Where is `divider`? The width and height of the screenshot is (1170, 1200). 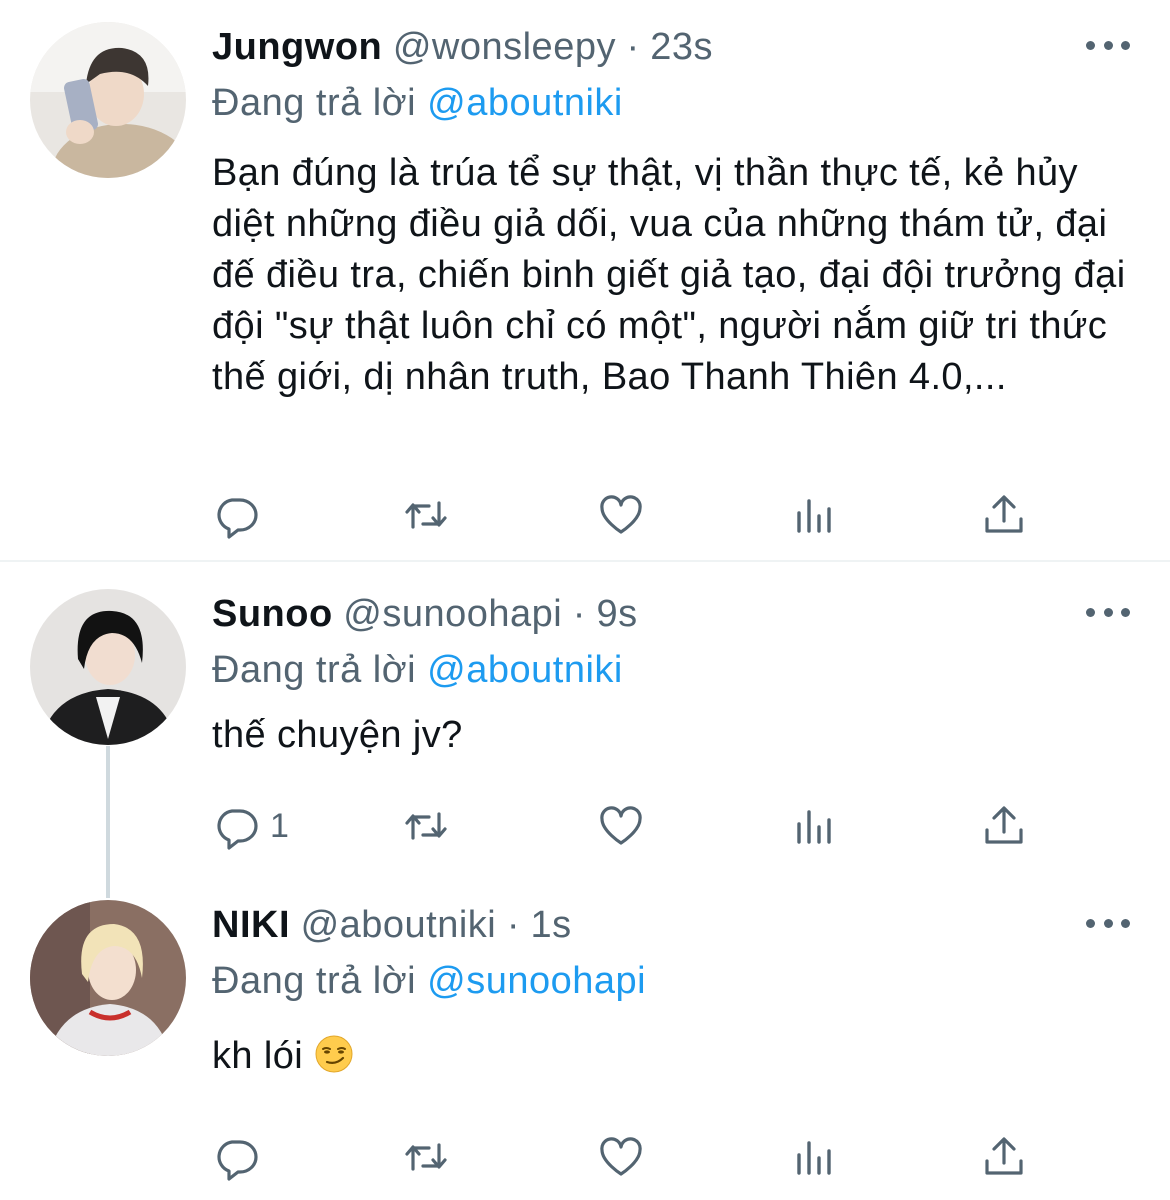
divider is located at coordinates (585, 561).